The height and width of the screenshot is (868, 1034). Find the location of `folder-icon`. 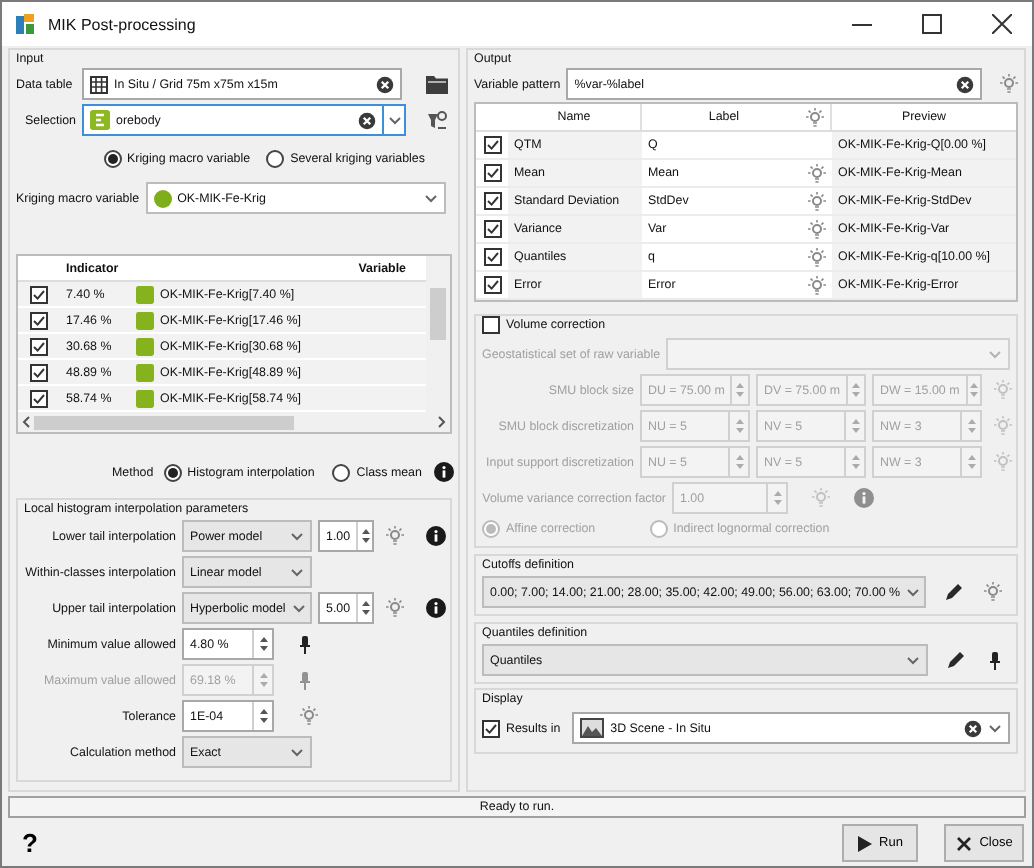

folder-icon is located at coordinates (437, 84).